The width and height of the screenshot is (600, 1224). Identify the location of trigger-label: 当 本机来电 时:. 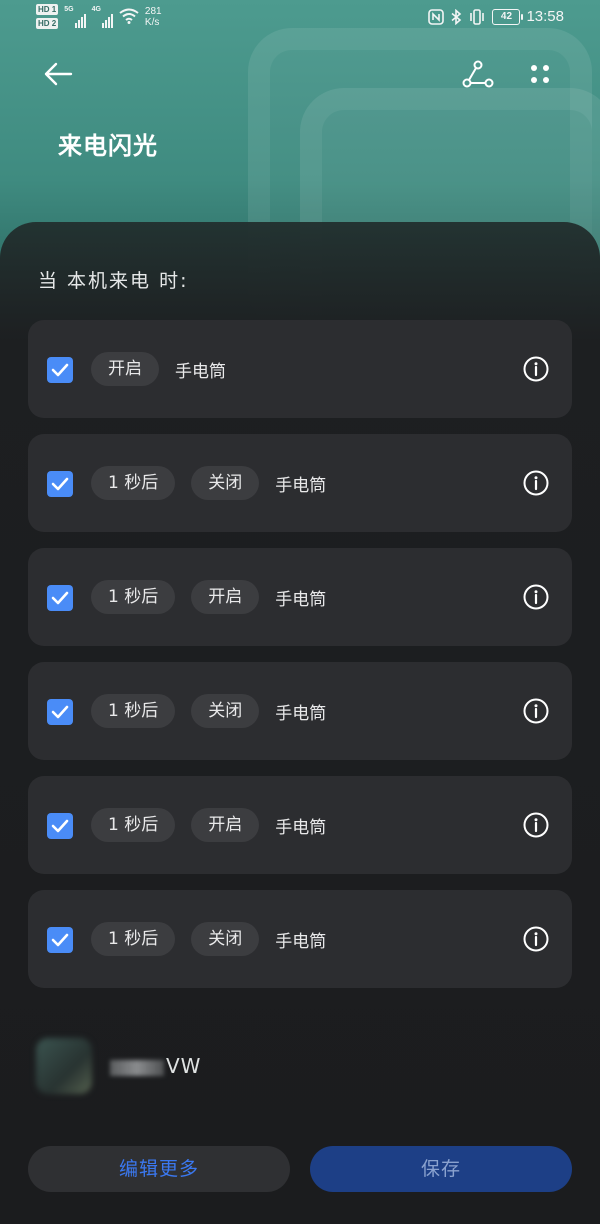
(113, 281).